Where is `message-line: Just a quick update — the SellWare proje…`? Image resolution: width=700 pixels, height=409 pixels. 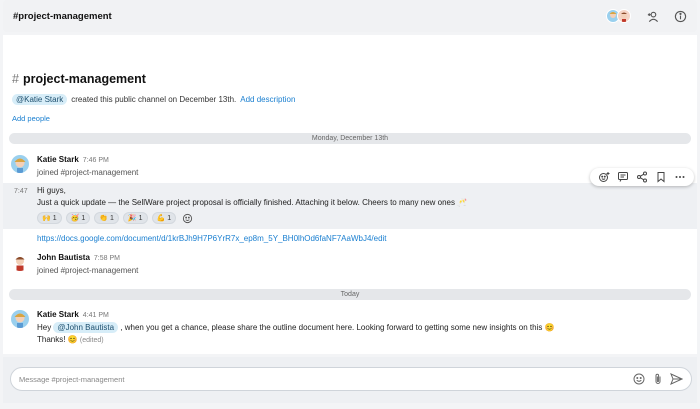
message-line: Just a quick update — the SellWare proje… is located at coordinates (252, 202).